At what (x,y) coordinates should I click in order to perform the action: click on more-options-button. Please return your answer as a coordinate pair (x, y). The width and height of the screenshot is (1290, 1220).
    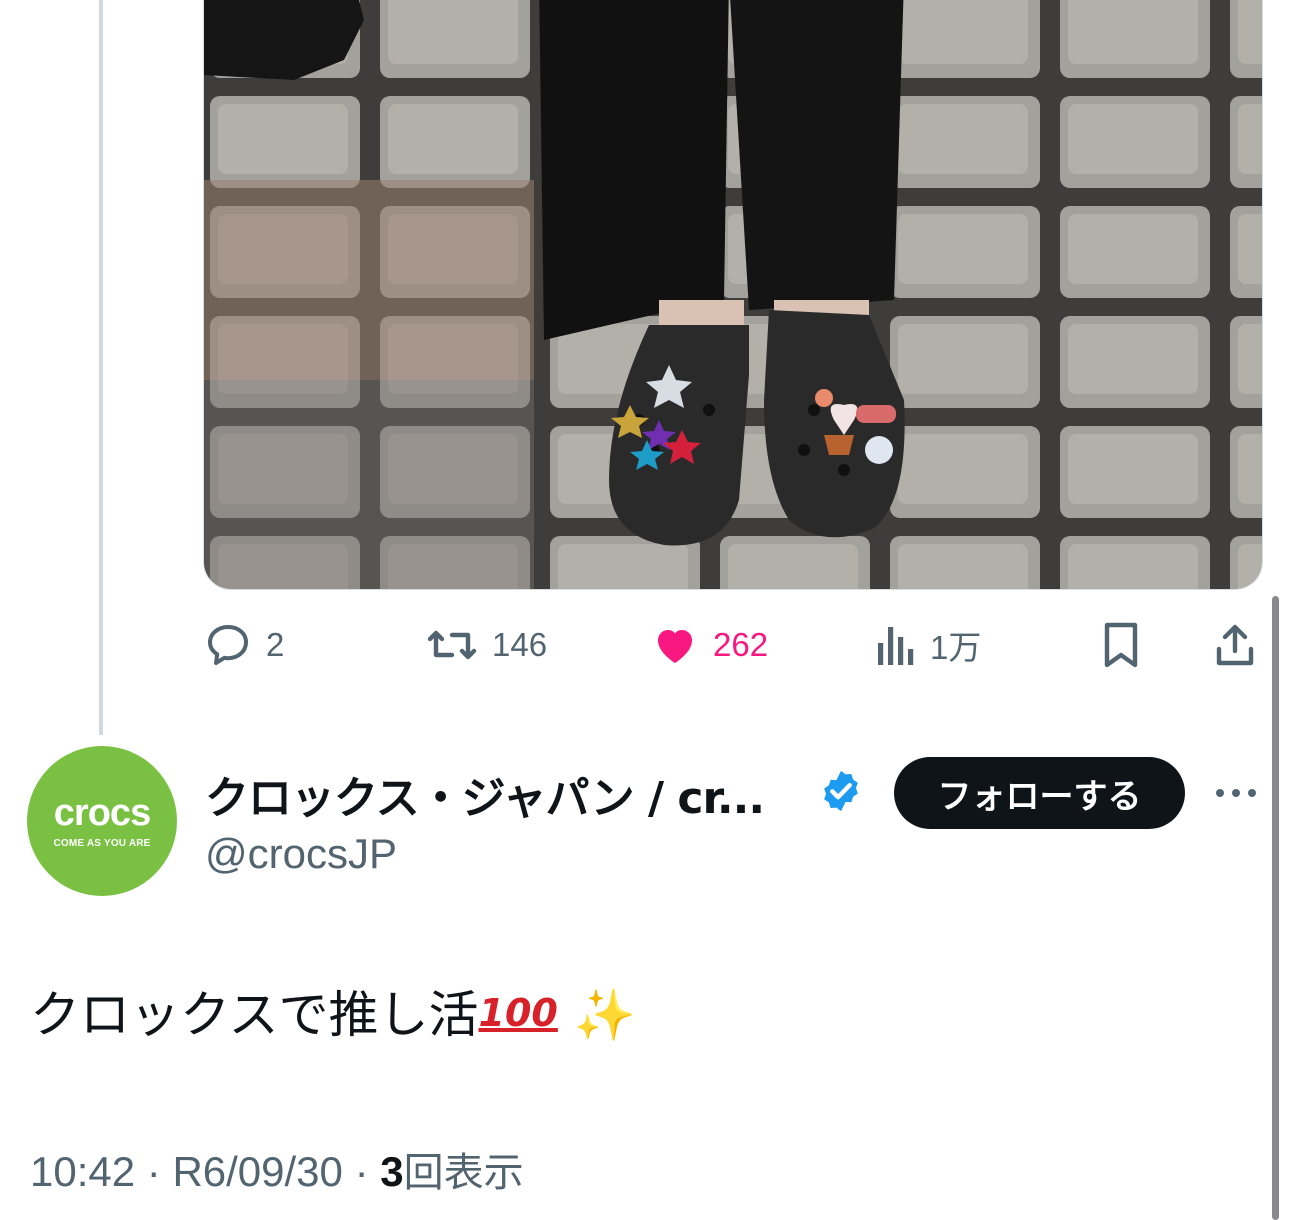
    Looking at the image, I should click on (1236, 793).